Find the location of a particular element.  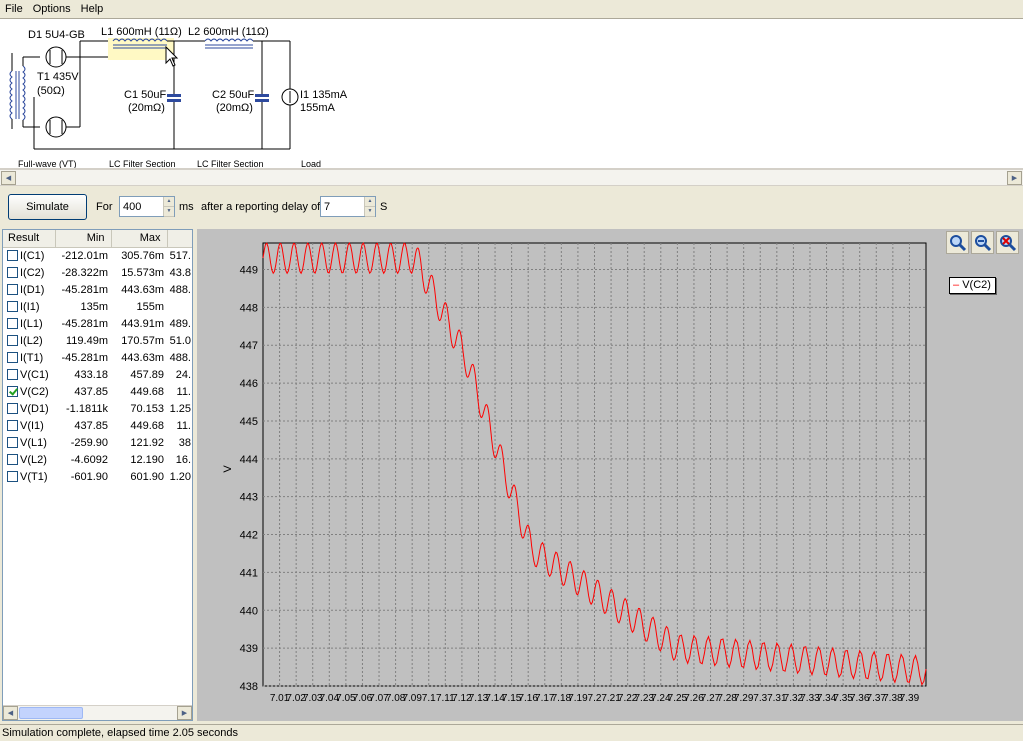

result-name: V(C1) is located at coordinates (34, 374).